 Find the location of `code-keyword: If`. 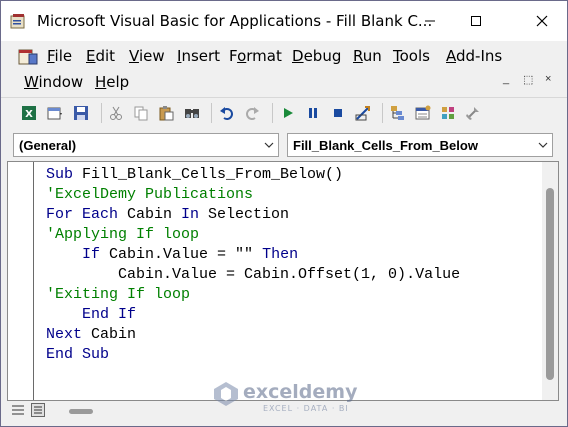

code-keyword: If is located at coordinates (96, 254).